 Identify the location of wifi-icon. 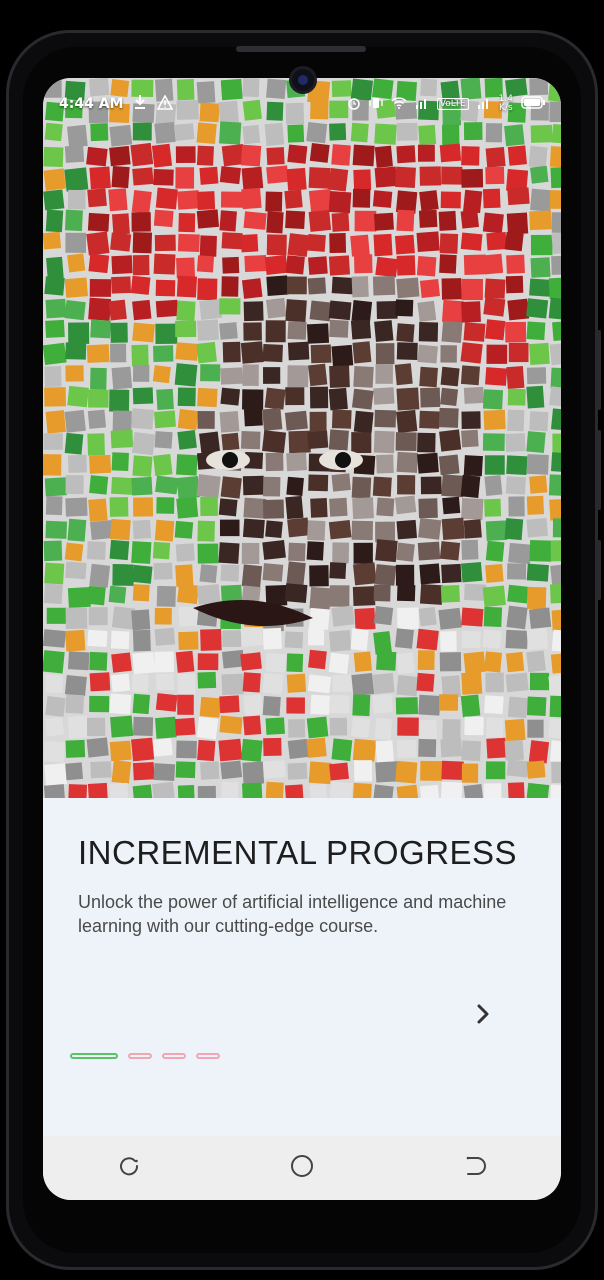
(399, 104).